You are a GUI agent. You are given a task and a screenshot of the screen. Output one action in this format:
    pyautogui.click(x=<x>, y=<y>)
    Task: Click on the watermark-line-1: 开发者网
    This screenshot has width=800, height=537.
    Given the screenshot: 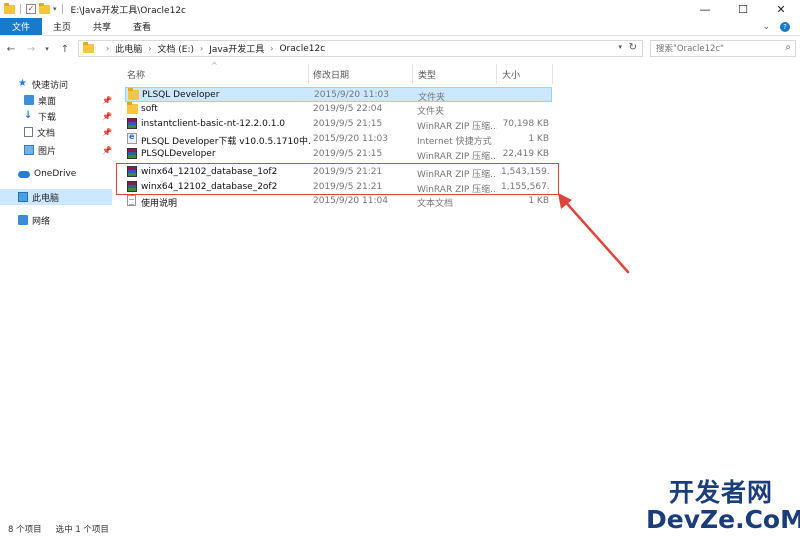 What is the action you would take?
    pyautogui.click(x=720, y=492)
    